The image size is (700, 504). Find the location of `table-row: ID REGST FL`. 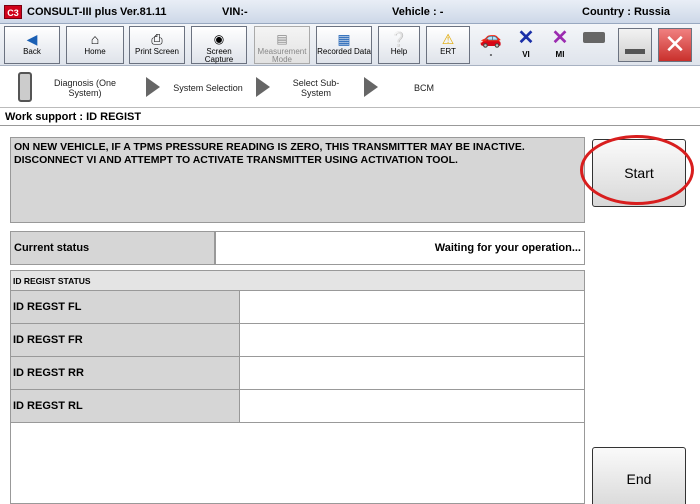

table-row: ID REGST FL is located at coordinates (297, 307).